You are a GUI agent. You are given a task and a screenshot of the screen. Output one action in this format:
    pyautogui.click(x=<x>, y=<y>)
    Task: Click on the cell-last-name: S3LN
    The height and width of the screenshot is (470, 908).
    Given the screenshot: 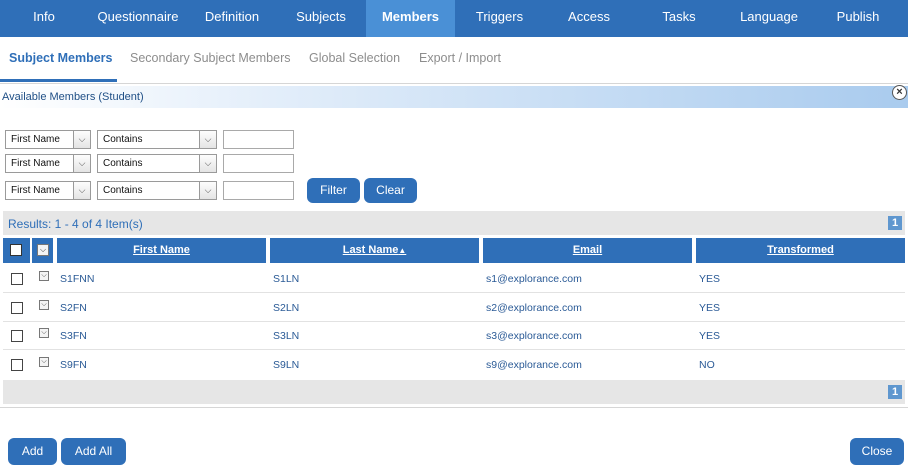 What is the action you would take?
    pyautogui.click(x=286, y=336)
    